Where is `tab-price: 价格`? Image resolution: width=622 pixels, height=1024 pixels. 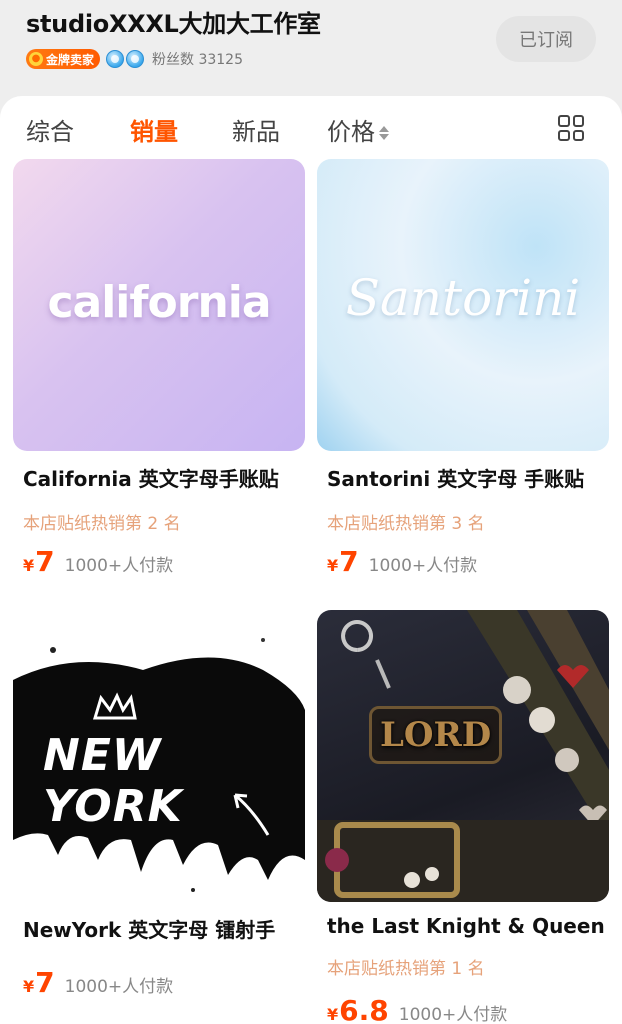 tab-price: 价格 is located at coordinates (358, 129).